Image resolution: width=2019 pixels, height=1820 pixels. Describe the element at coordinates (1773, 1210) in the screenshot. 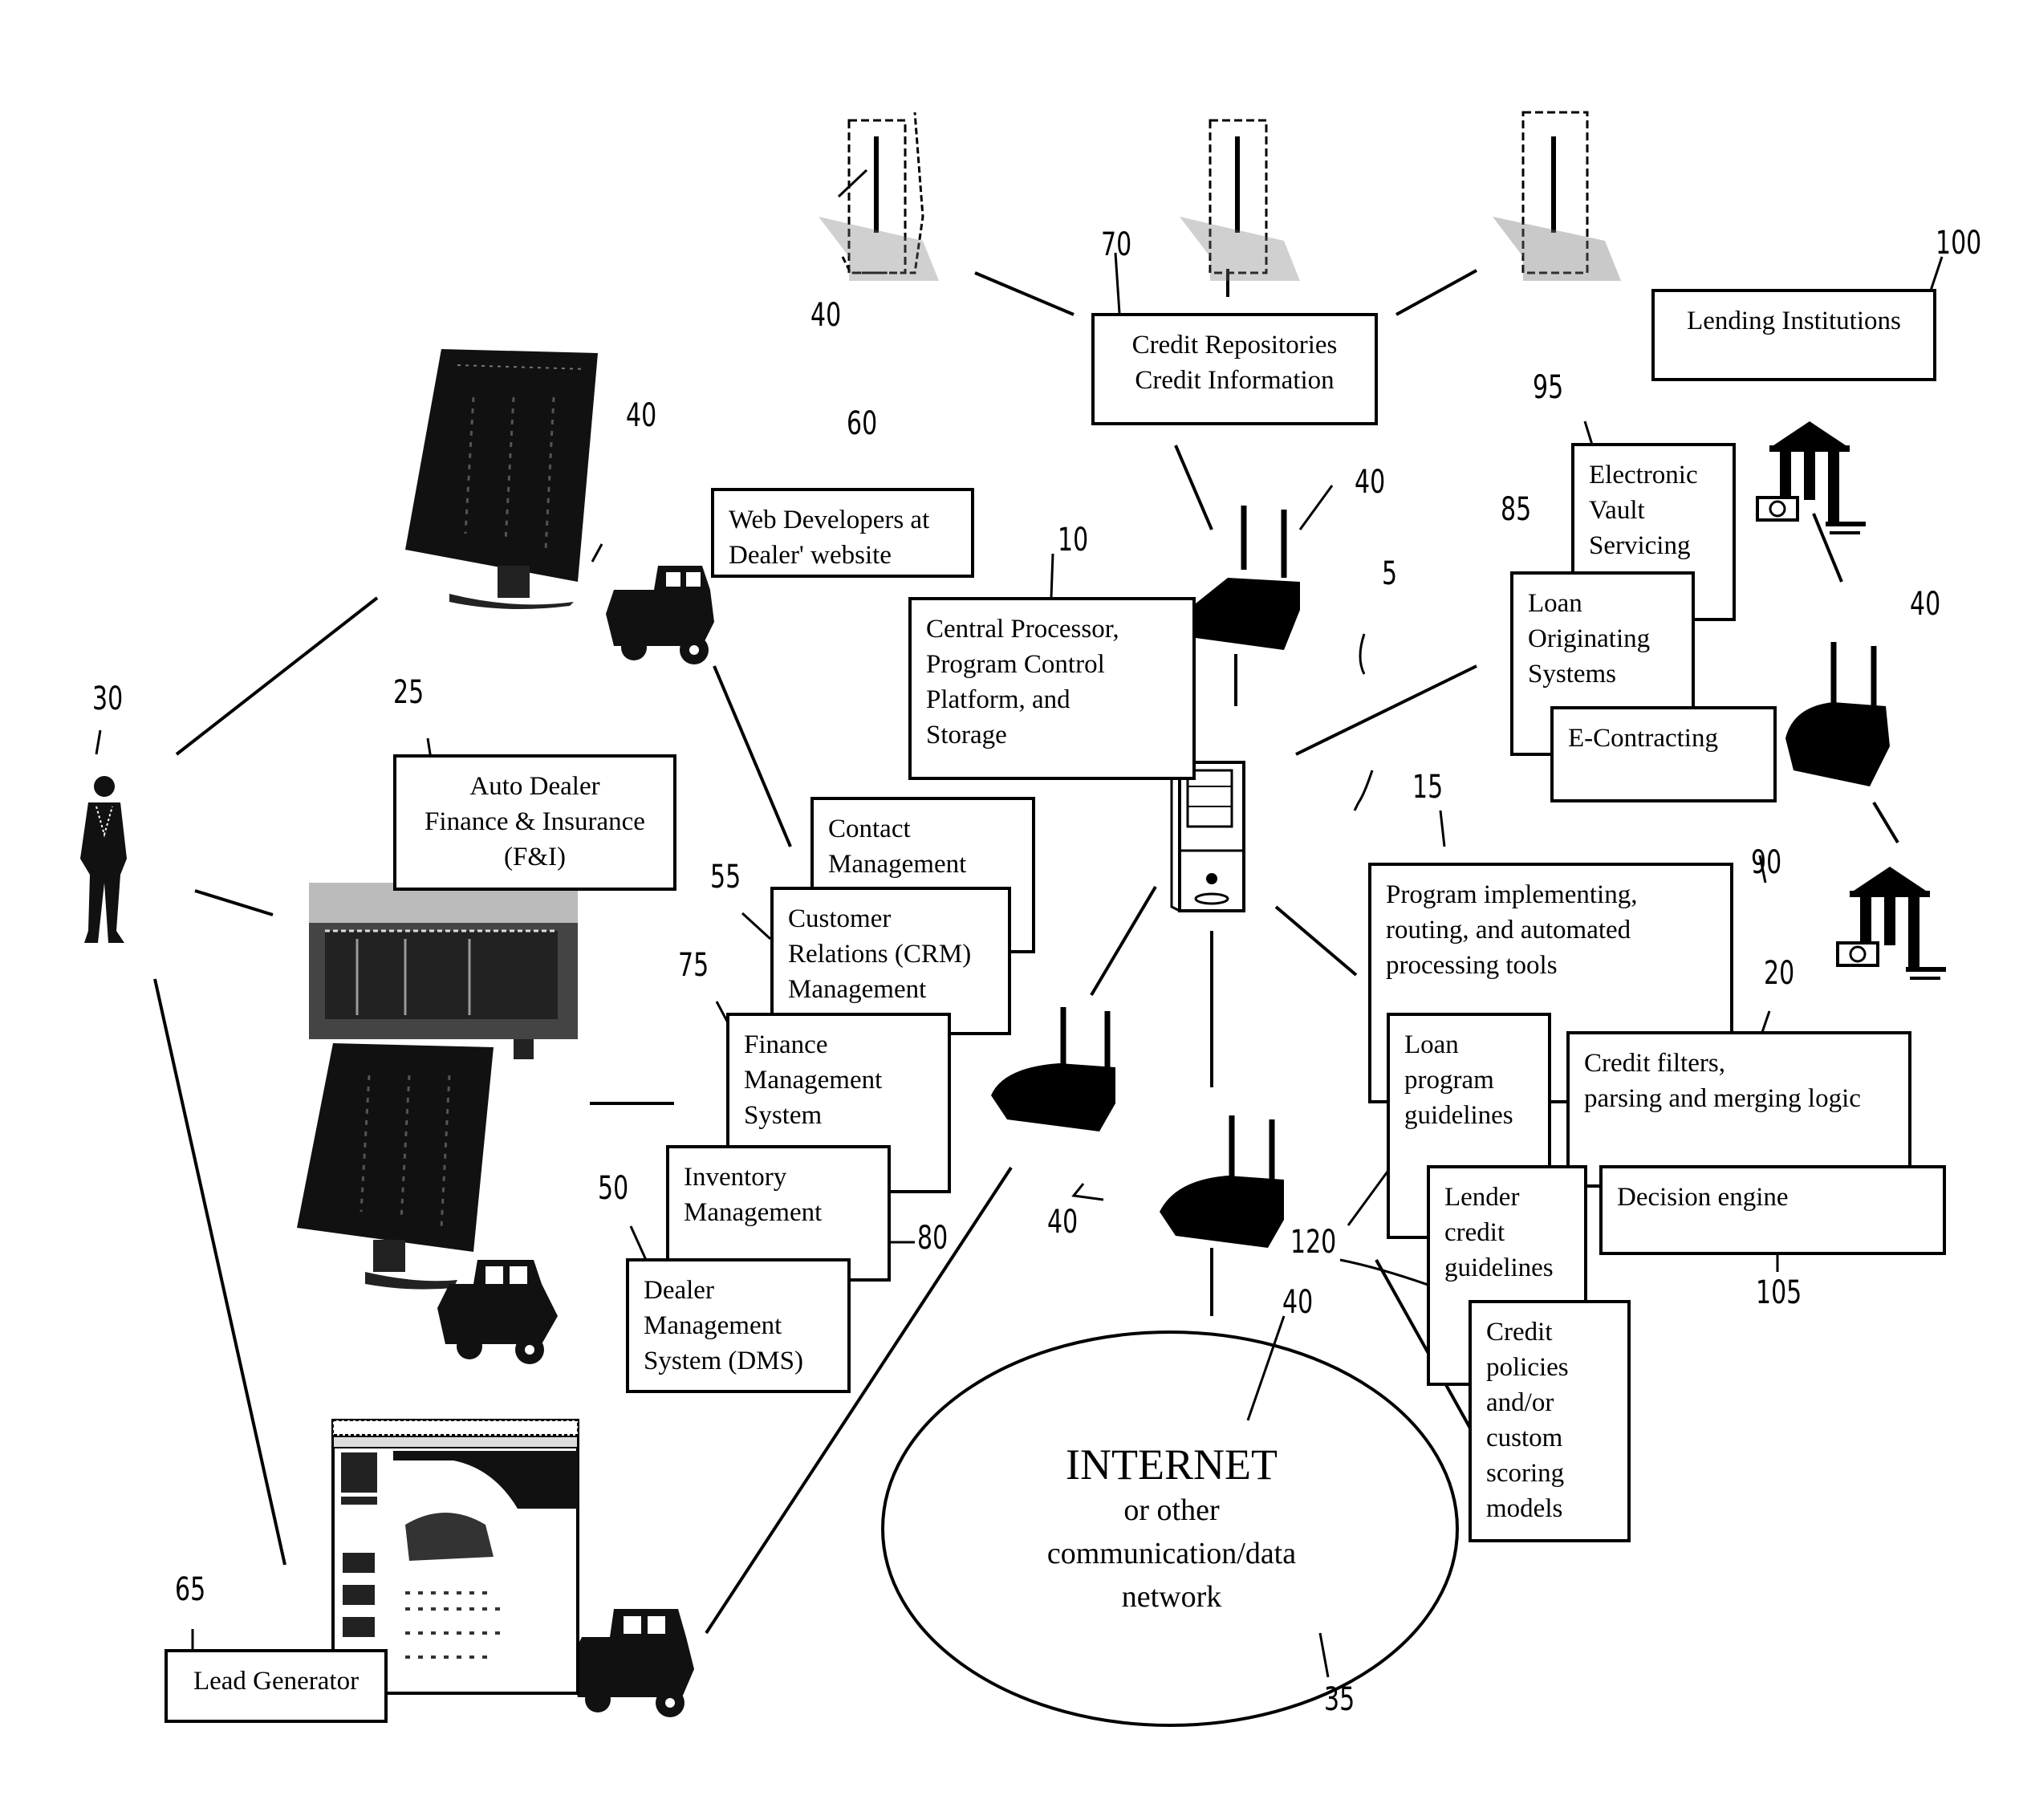

I see `decision-engine-box: Decision engine` at that location.